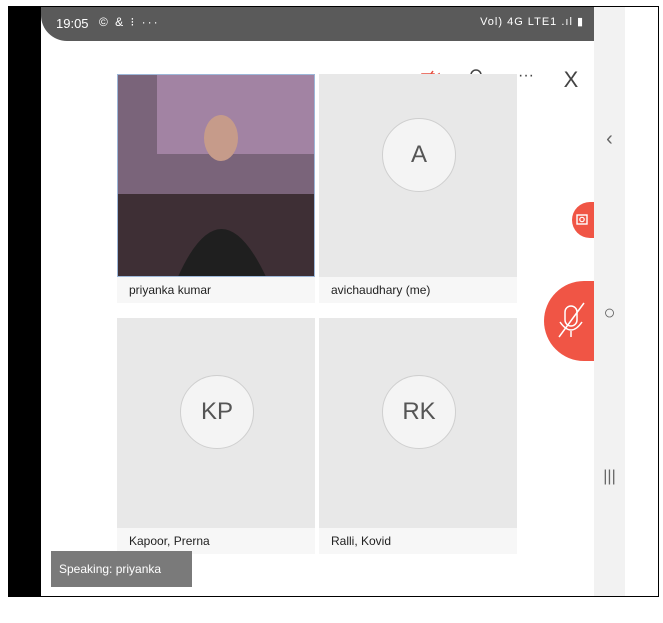 This screenshot has width=663, height=623. Describe the element at coordinates (532, 22) in the screenshot. I see `system-status: Vol) 4G LTE1 .ıl ▮` at that location.